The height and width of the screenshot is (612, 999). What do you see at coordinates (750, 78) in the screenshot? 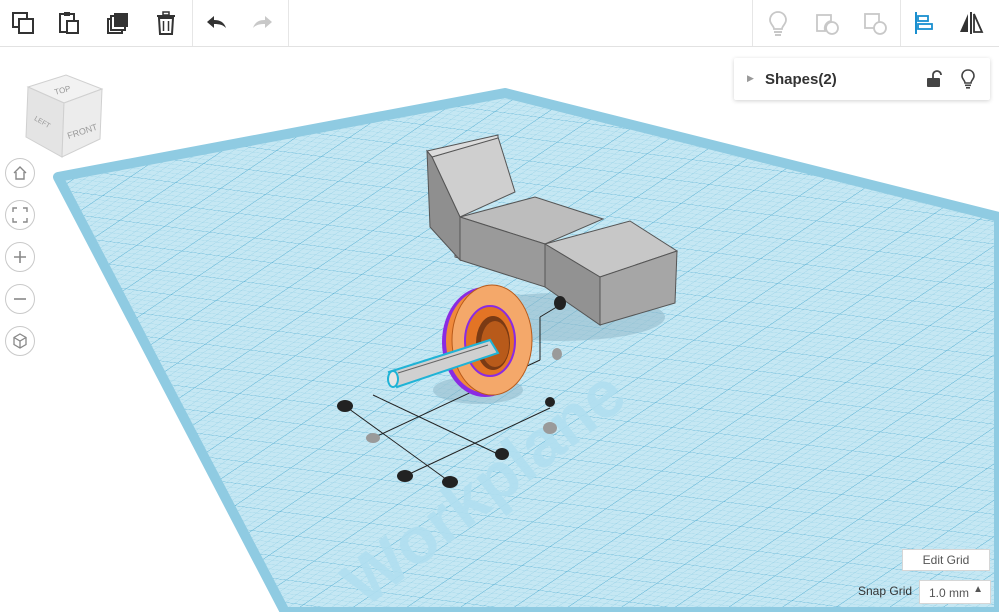
I see `expand-caret-icon: ▶` at bounding box center [750, 78].